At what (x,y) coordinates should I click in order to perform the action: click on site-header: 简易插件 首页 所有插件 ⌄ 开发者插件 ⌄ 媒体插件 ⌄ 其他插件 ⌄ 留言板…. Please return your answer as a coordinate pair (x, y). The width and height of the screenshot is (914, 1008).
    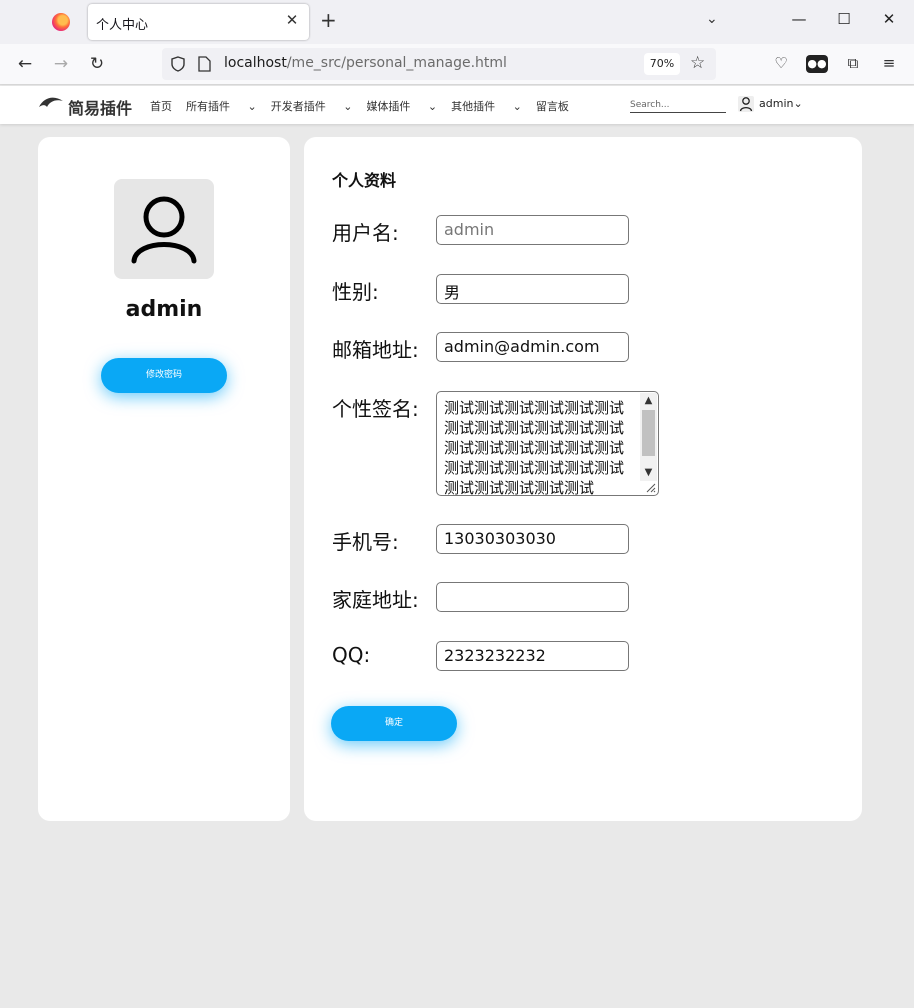
    Looking at the image, I should click on (457, 105).